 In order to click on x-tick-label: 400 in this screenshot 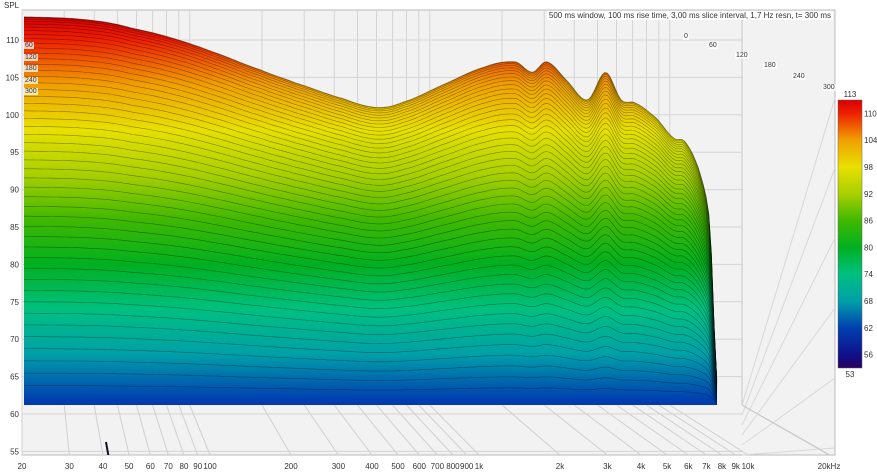, I will do `click(372, 466)`.